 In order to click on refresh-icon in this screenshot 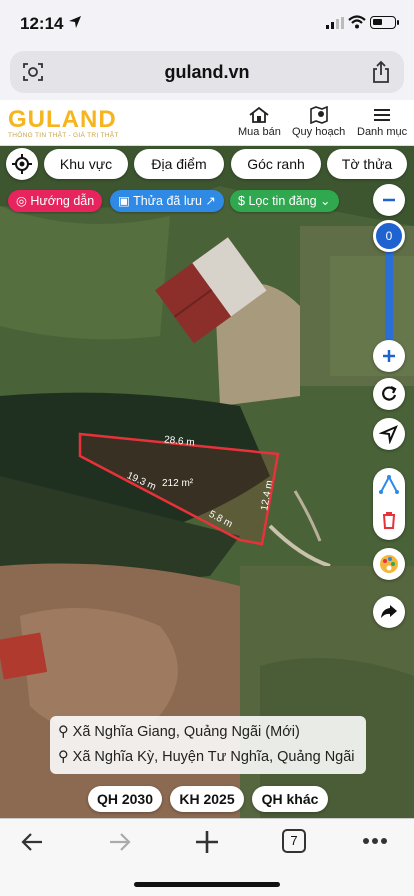, I will do `click(389, 393)`.